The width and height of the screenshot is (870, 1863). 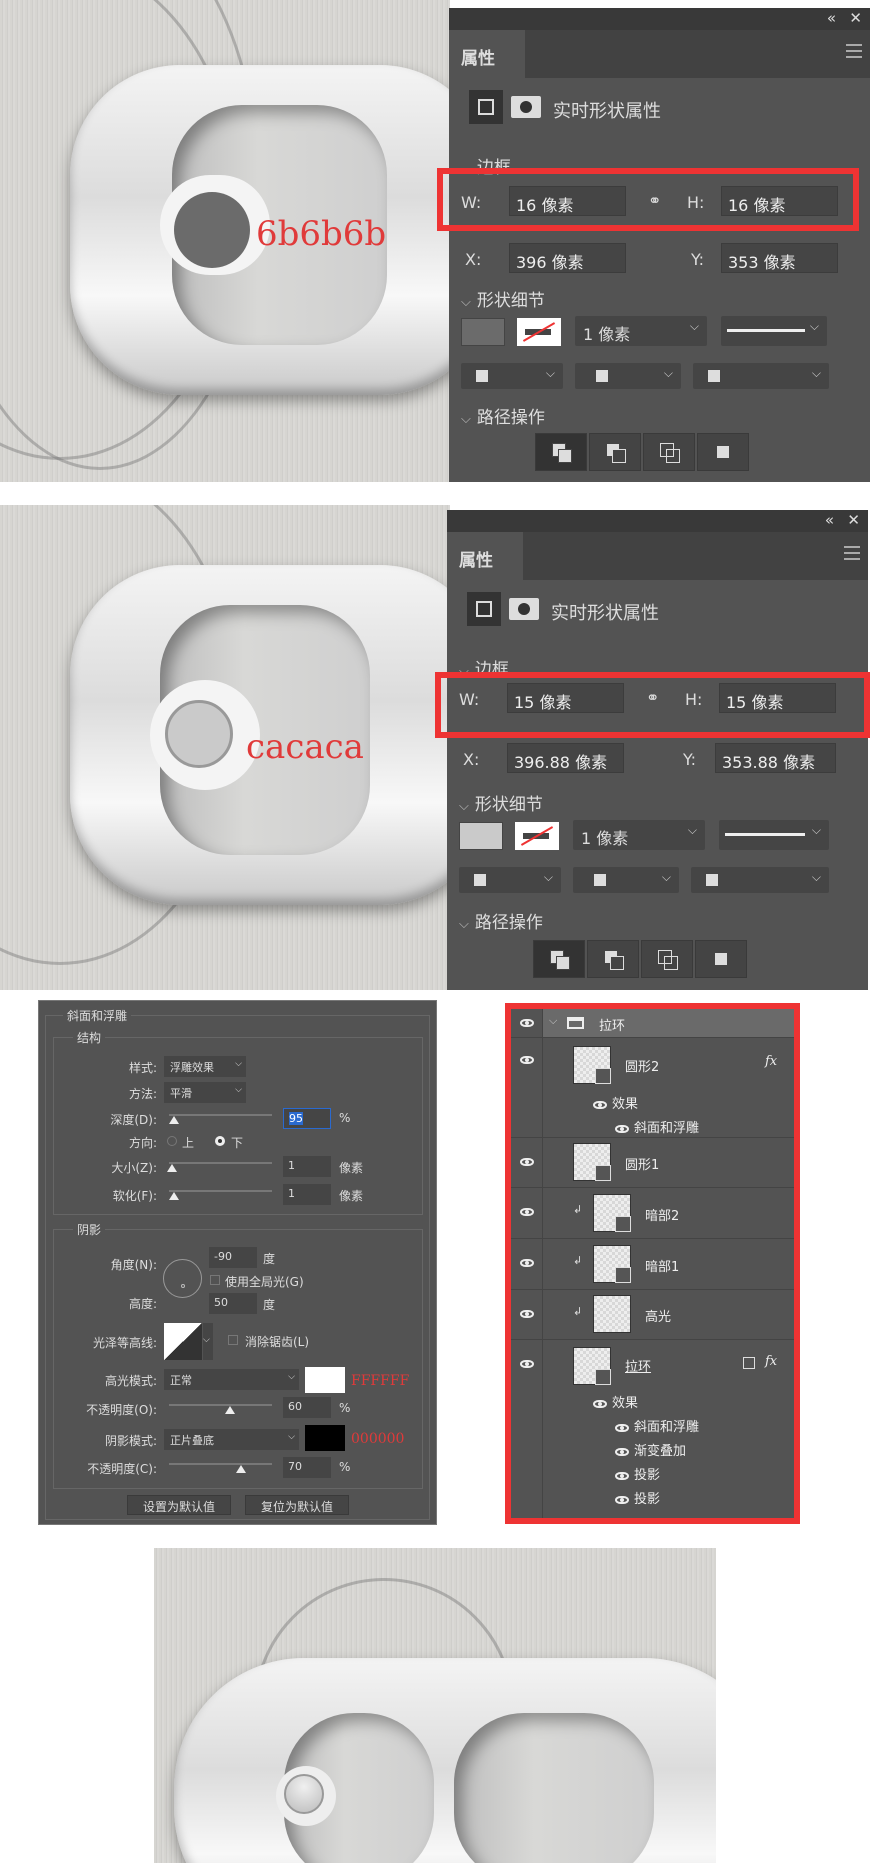 What do you see at coordinates (652, 1315) in the screenshot?
I see `layer-row: ↲ 高光` at bounding box center [652, 1315].